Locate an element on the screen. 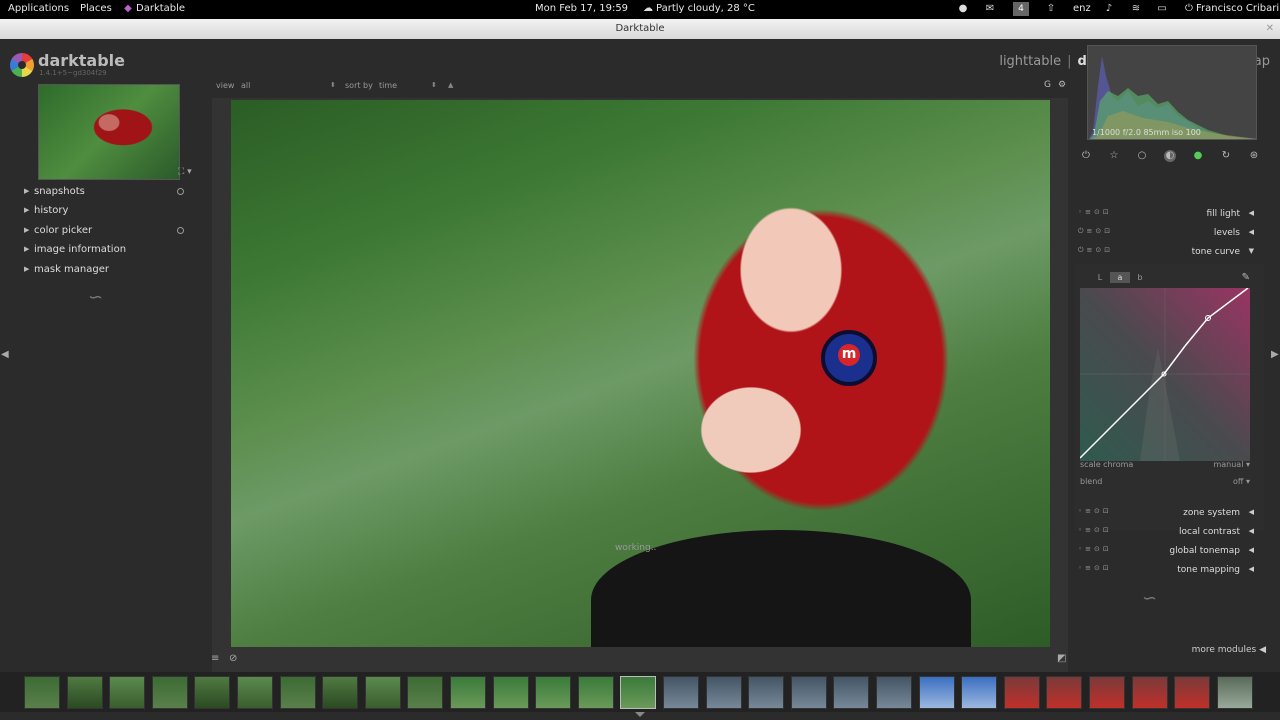 The width and height of the screenshot is (1280, 720). tab-b: b is located at coordinates (1140, 277).